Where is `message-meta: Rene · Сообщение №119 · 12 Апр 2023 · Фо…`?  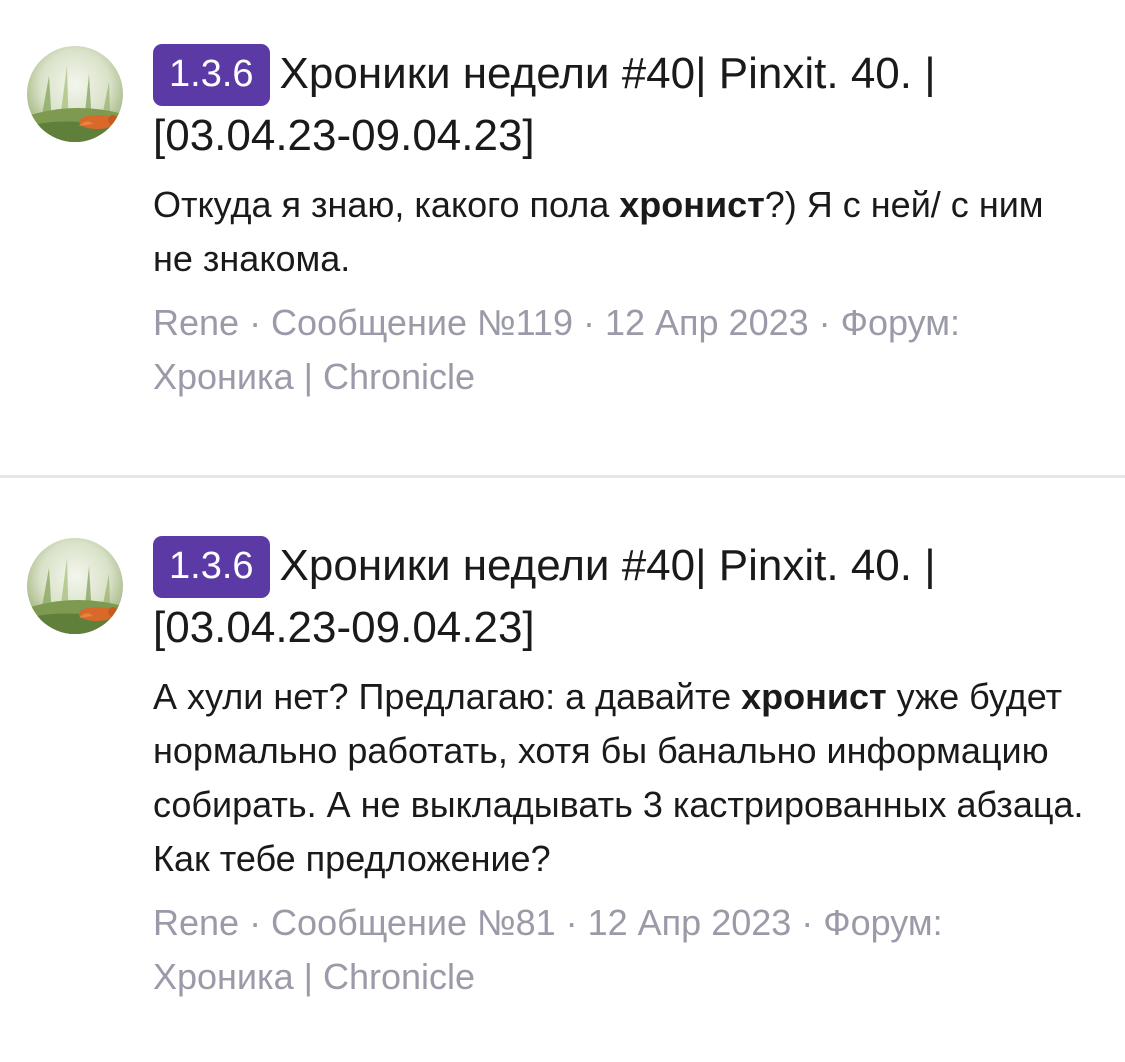
message-meta: Rene · Сообщение №119 · 12 Апр 2023 · Фо… is located at coordinates (556, 349).